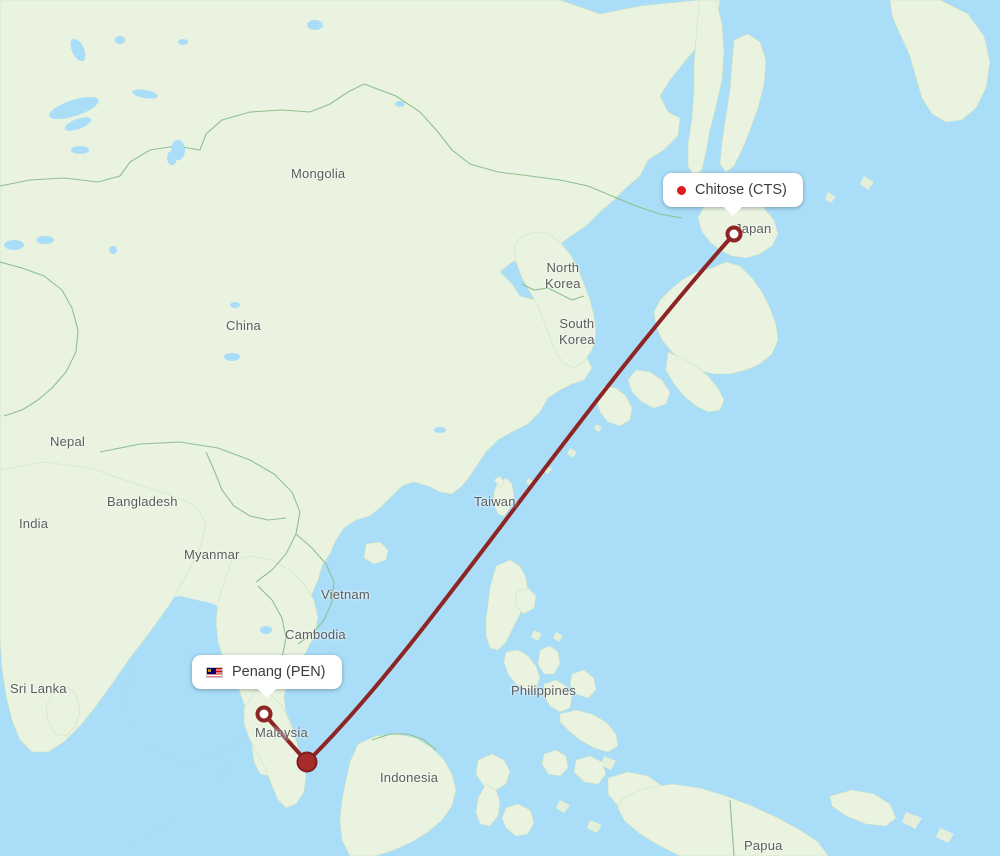 This screenshot has height=856, width=1000. I want to click on callout-penang-label: Penang (PEN), so click(279, 672).